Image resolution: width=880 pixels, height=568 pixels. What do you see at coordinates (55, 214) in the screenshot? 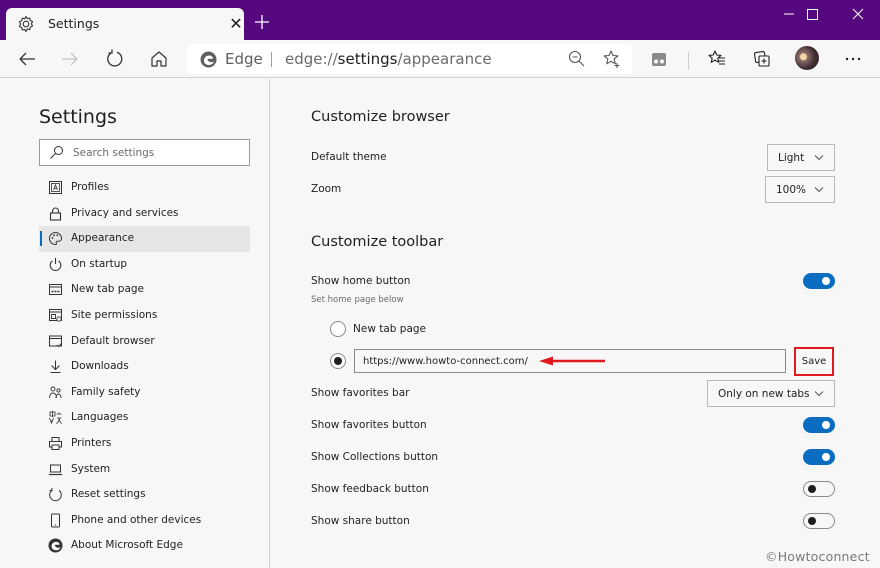
I see `lock-icon` at bounding box center [55, 214].